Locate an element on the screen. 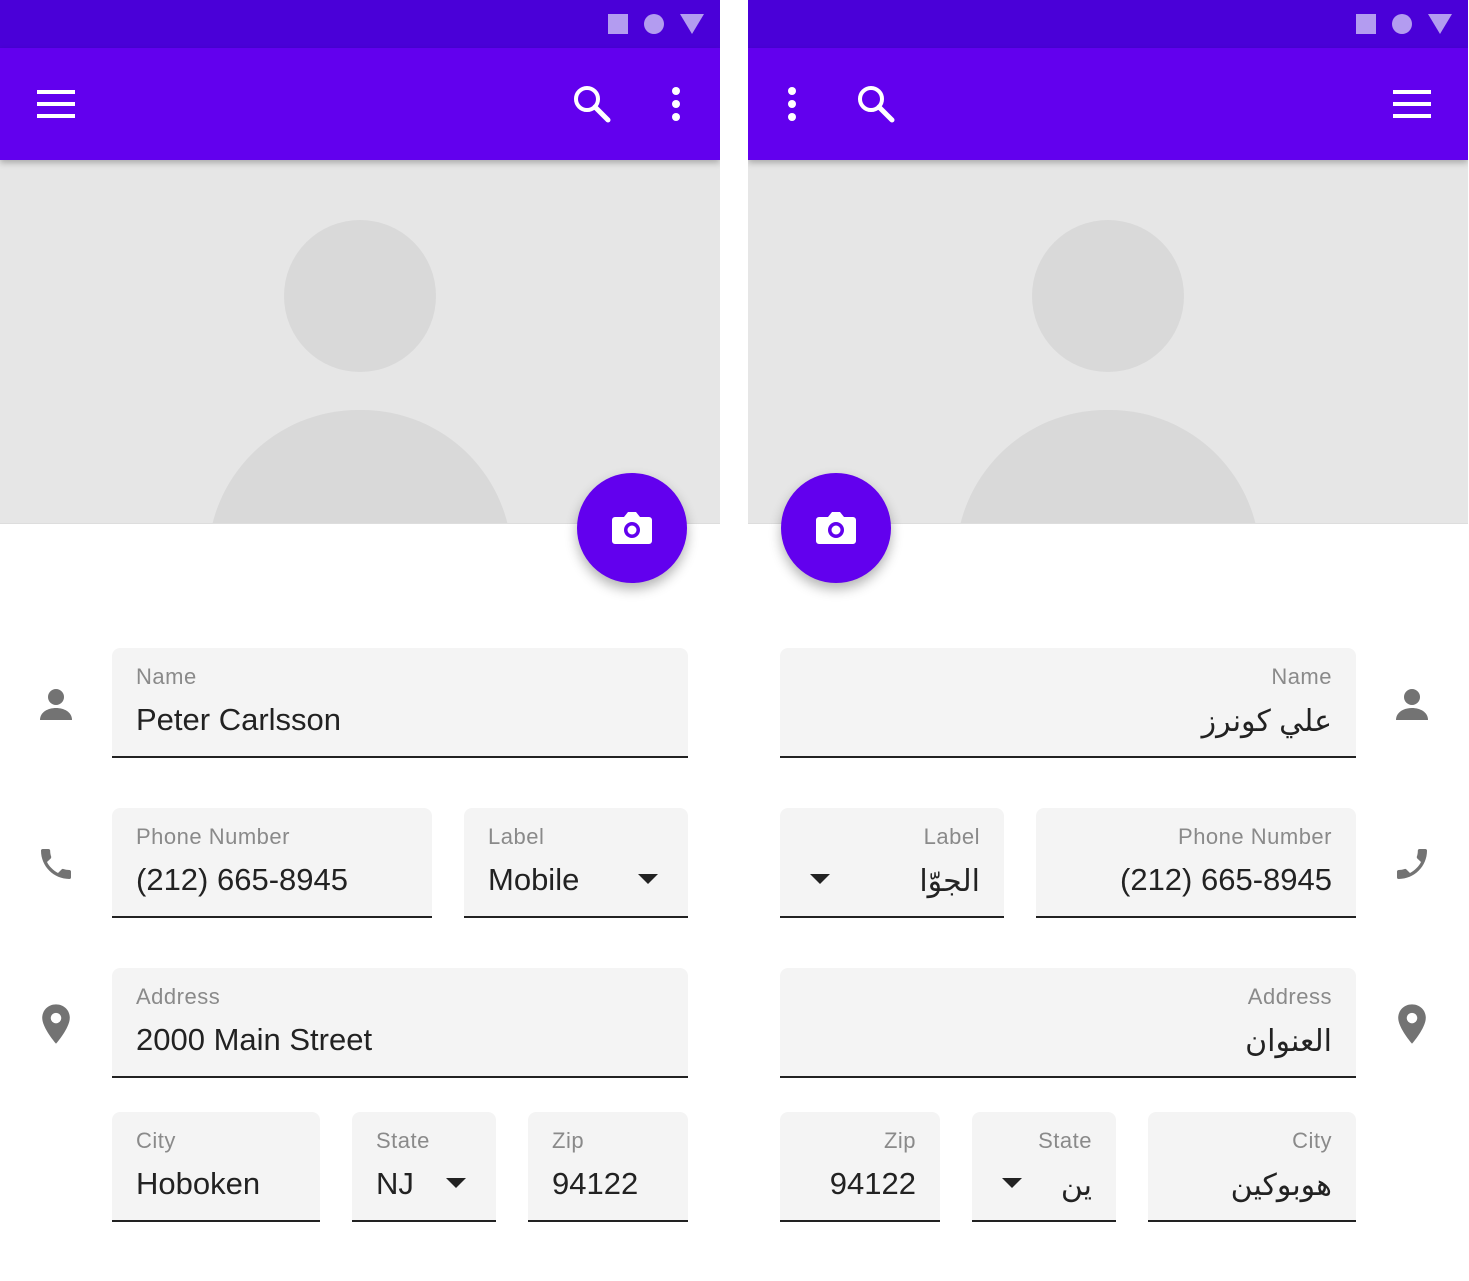 The width and height of the screenshot is (1469, 1281). phone-label-value: Mobile is located at coordinates (534, 879).